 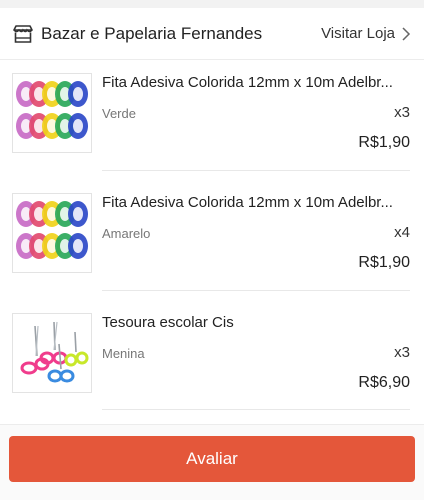 I want to click on top-strip, so click(x=212, y=4).